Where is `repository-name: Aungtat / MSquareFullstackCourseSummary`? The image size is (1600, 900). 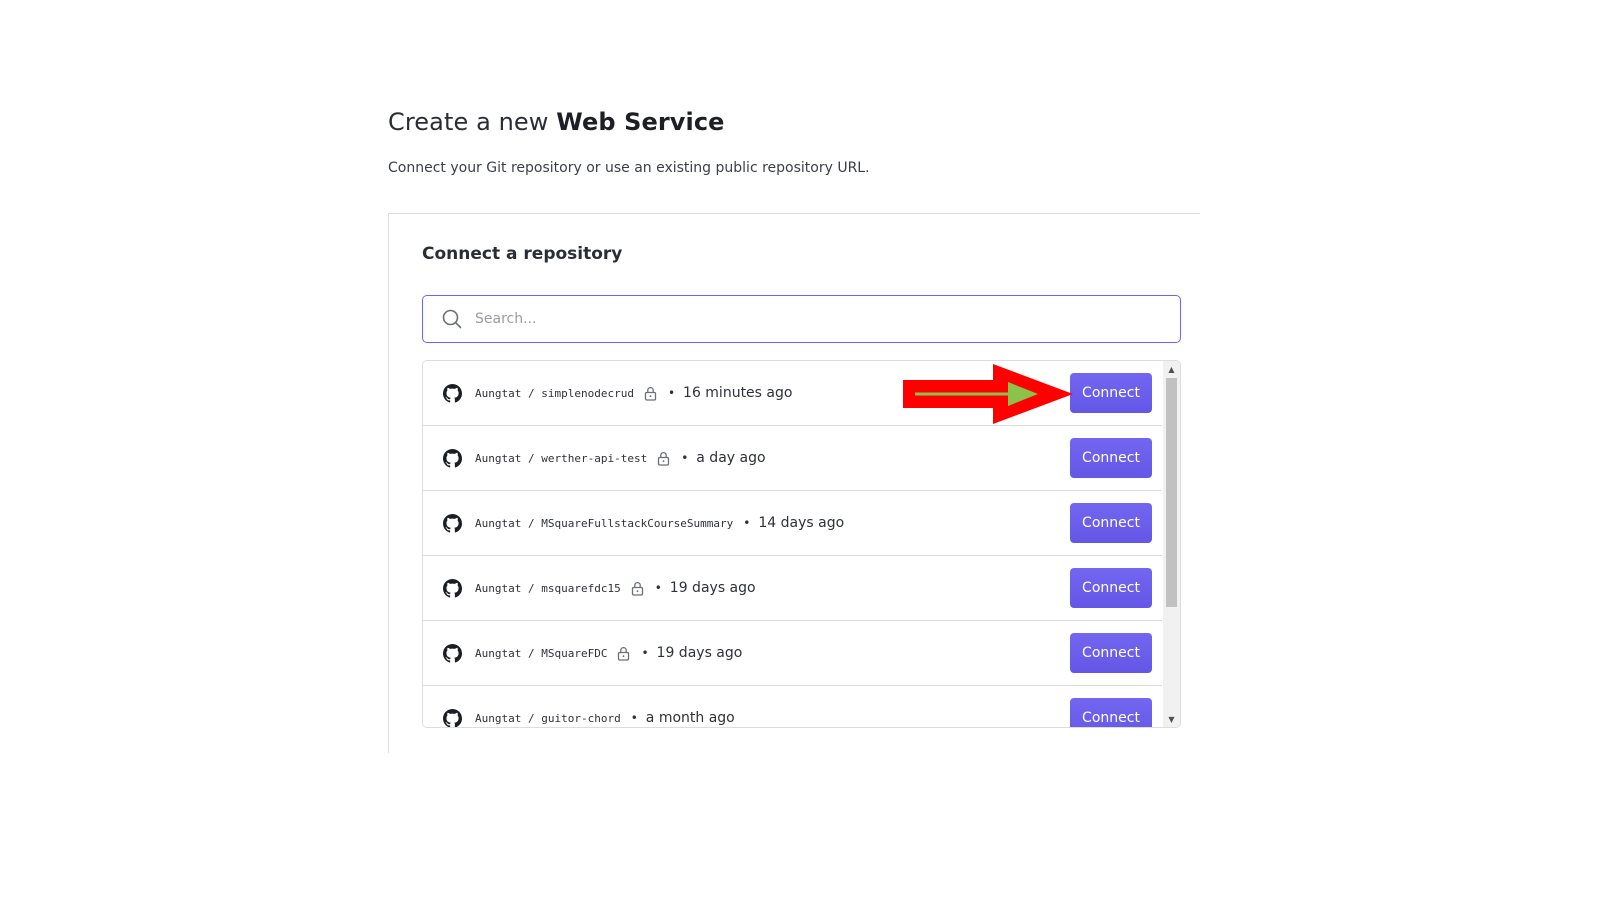 repository-name: Aungtat / MSquareFullstackCourseSummary is located at coordinates (604, 523).